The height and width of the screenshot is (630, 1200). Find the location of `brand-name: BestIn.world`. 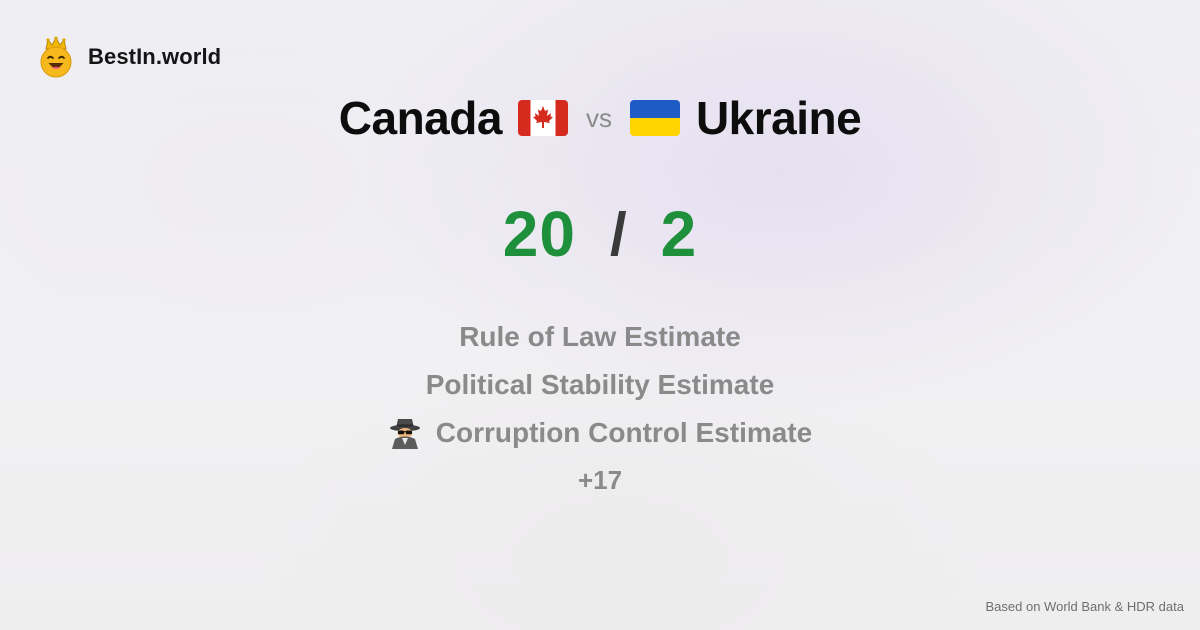

brand-name: BestIn.world is located at coordinates (155, 56).